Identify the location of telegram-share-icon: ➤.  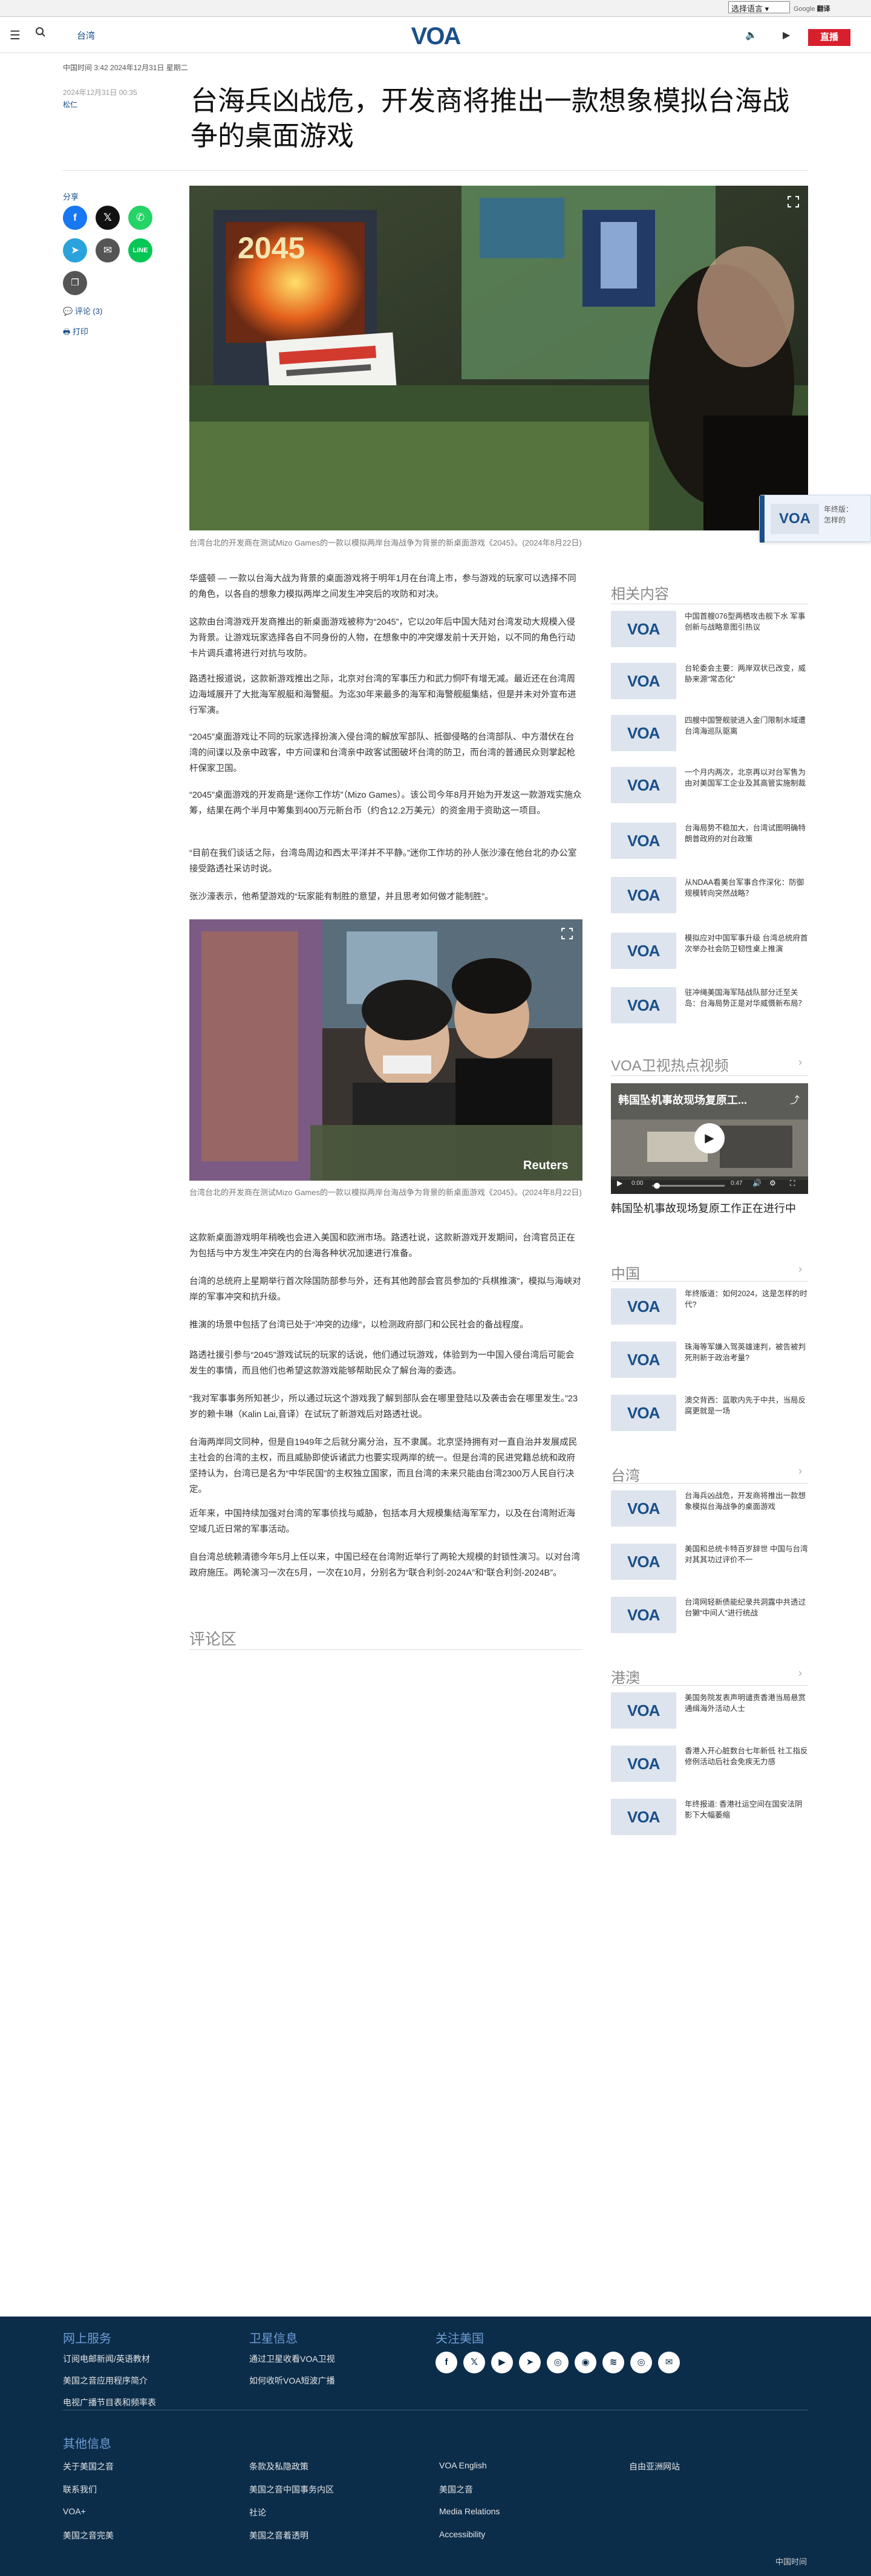
(75, 250).